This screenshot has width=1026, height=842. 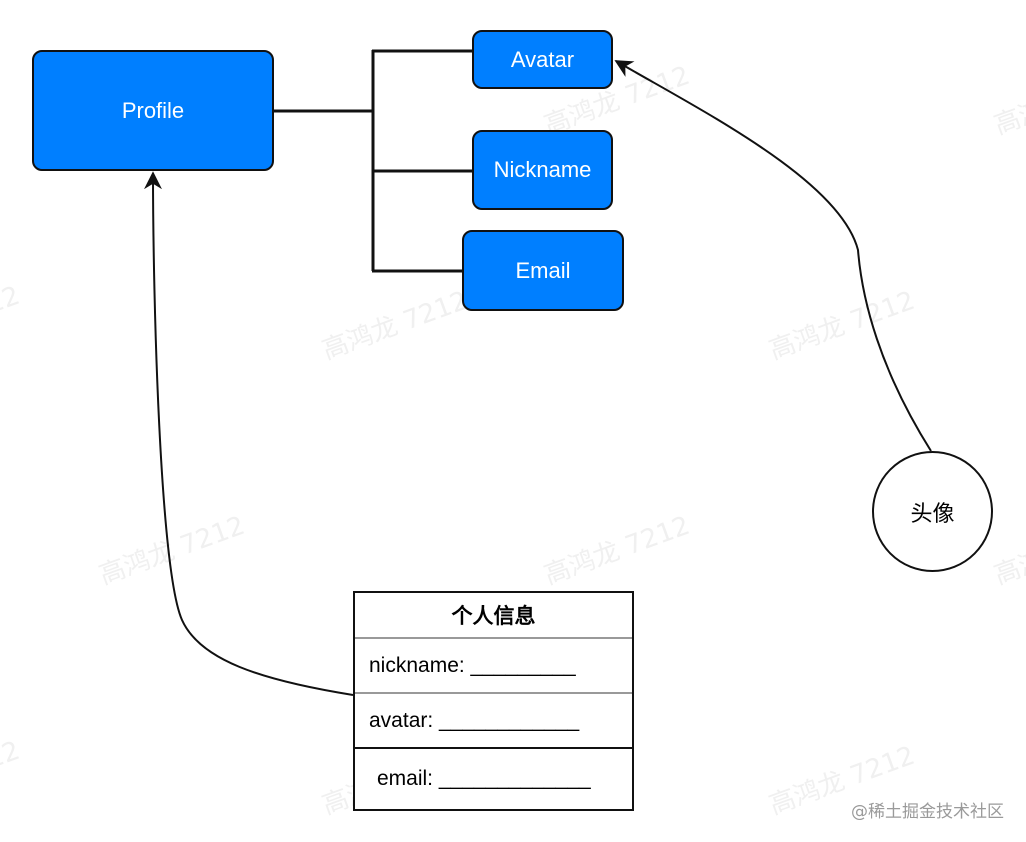 What do you see at coordinates (472, 665) in the screenshot?
I see `form-row-label: nickname: _________` at bounding box center [472, 665].